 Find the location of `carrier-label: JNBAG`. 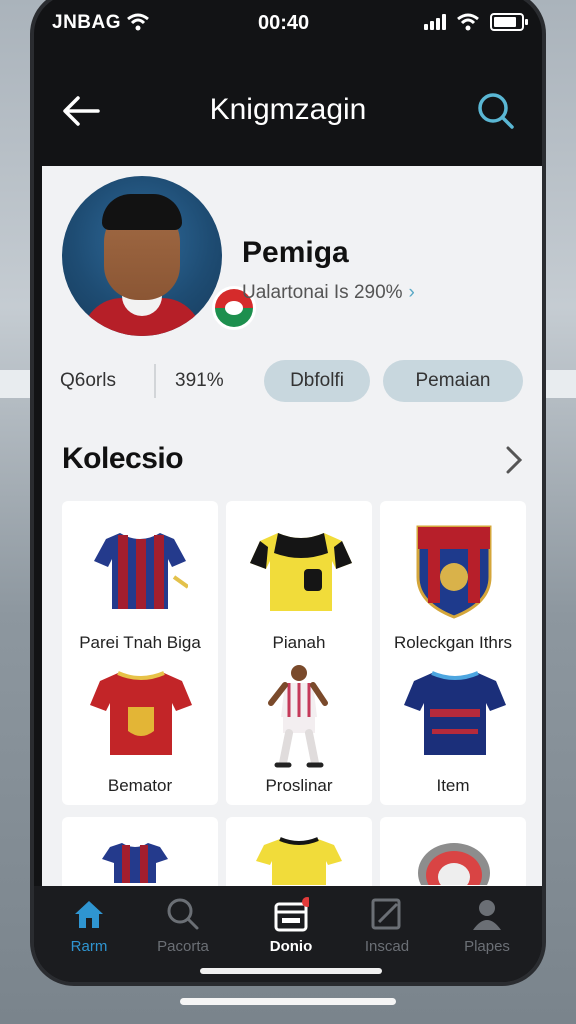

carrier-label: JNBAG is located at coordinates (87, 22).